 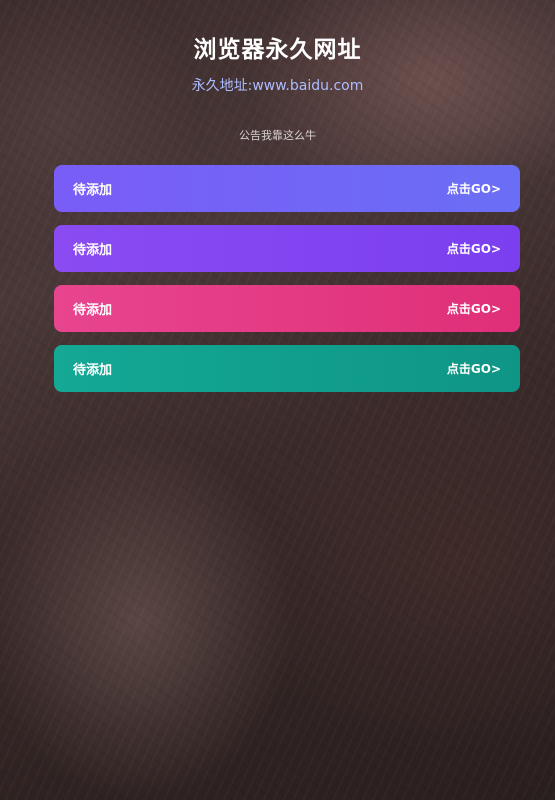 I want to click on link-card-4: 待添加 点击GO>, so click(x=287, y=368).